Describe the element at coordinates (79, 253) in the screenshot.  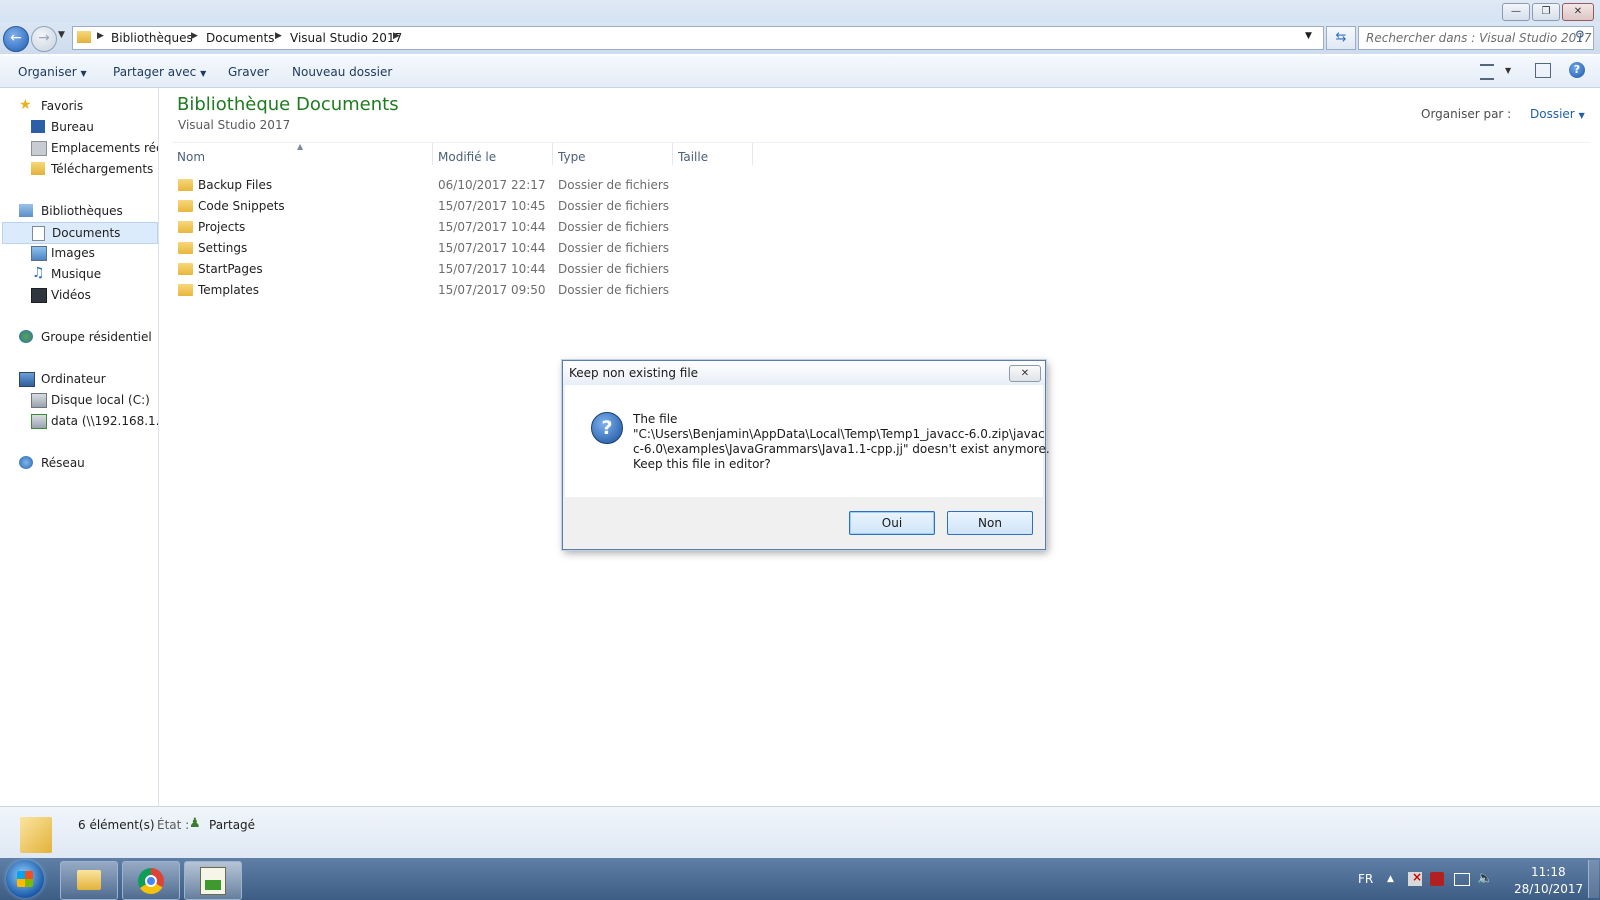
I see `nav-images: Images` at that location.